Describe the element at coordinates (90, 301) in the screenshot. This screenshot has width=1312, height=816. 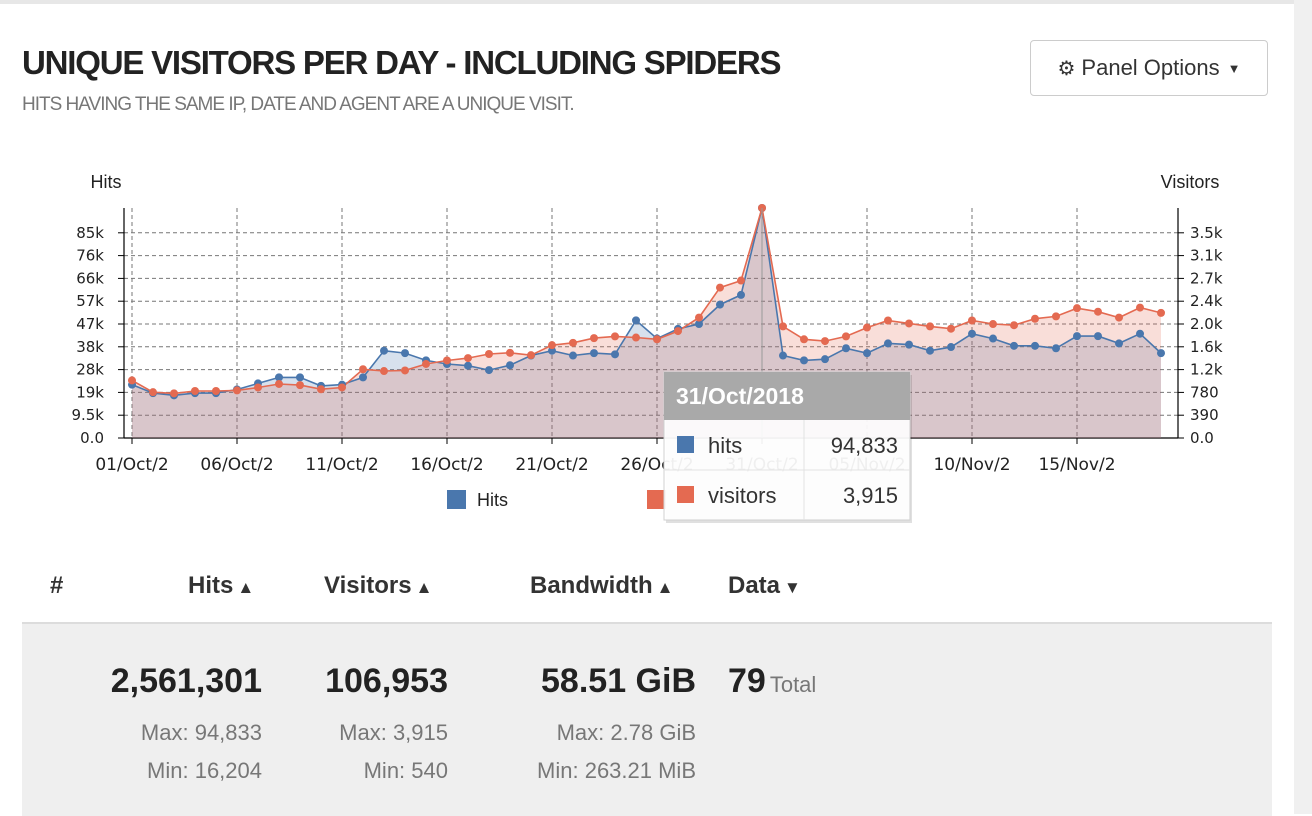
I see `y-tick-label-left: 57k` at that location.